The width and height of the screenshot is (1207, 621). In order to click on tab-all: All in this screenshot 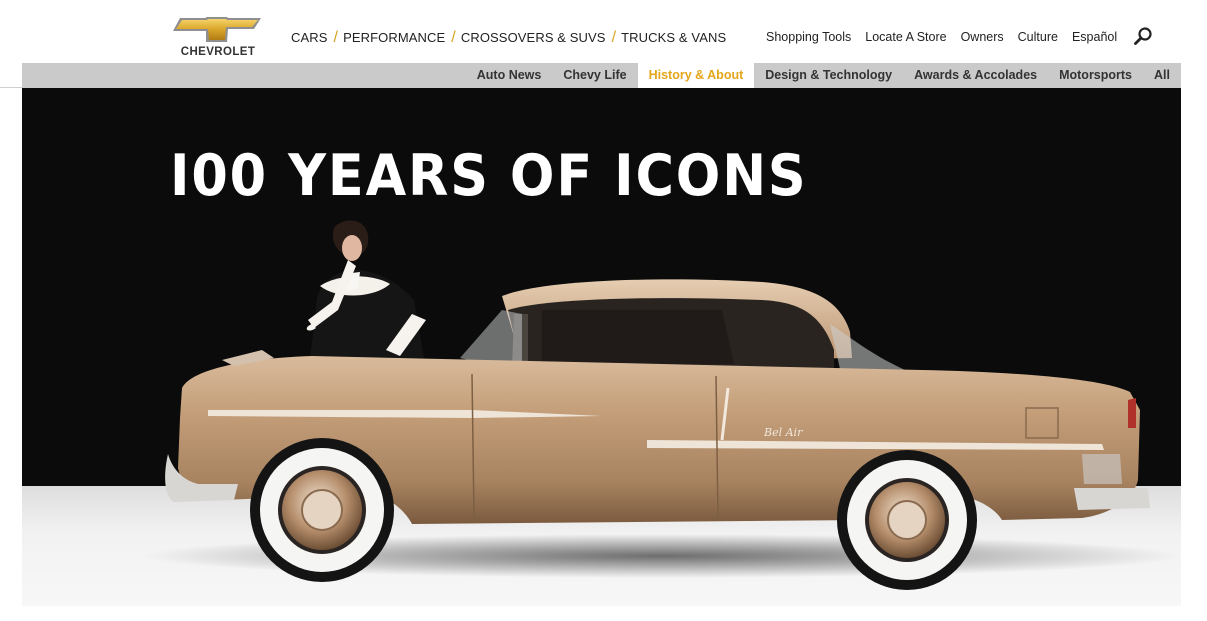, I will do `click(1162, 75)`.